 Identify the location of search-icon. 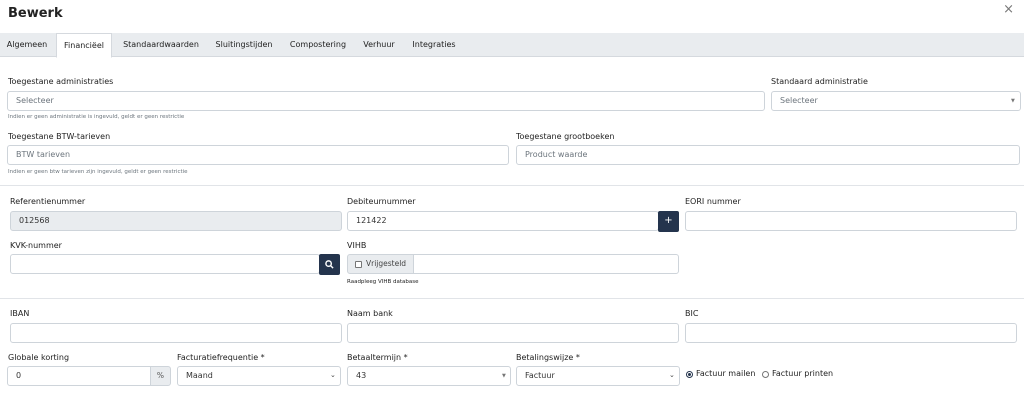
(329, 264).